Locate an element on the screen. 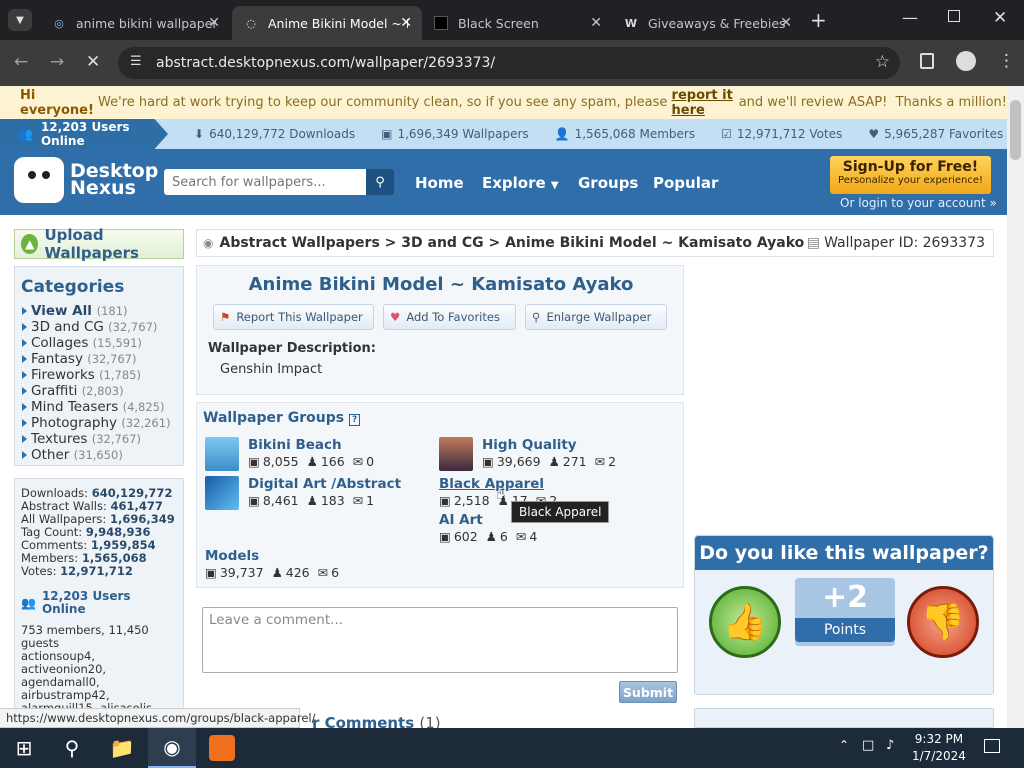 The width and height of the screenshot is (1024, 768). app-orange-icon is located at coordinates (222, 748).